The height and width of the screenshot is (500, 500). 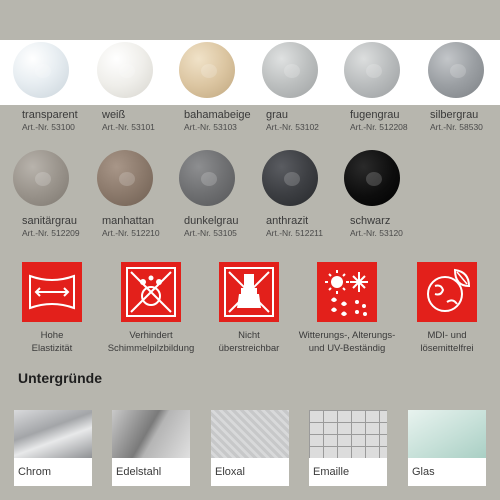 I want to click on feature-item: Verhindert Schimmelpilzbildung, so click(x=151, y=308).